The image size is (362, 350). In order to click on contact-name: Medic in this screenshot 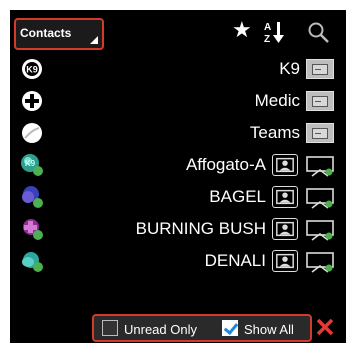, I will do `click(277, 100)`.